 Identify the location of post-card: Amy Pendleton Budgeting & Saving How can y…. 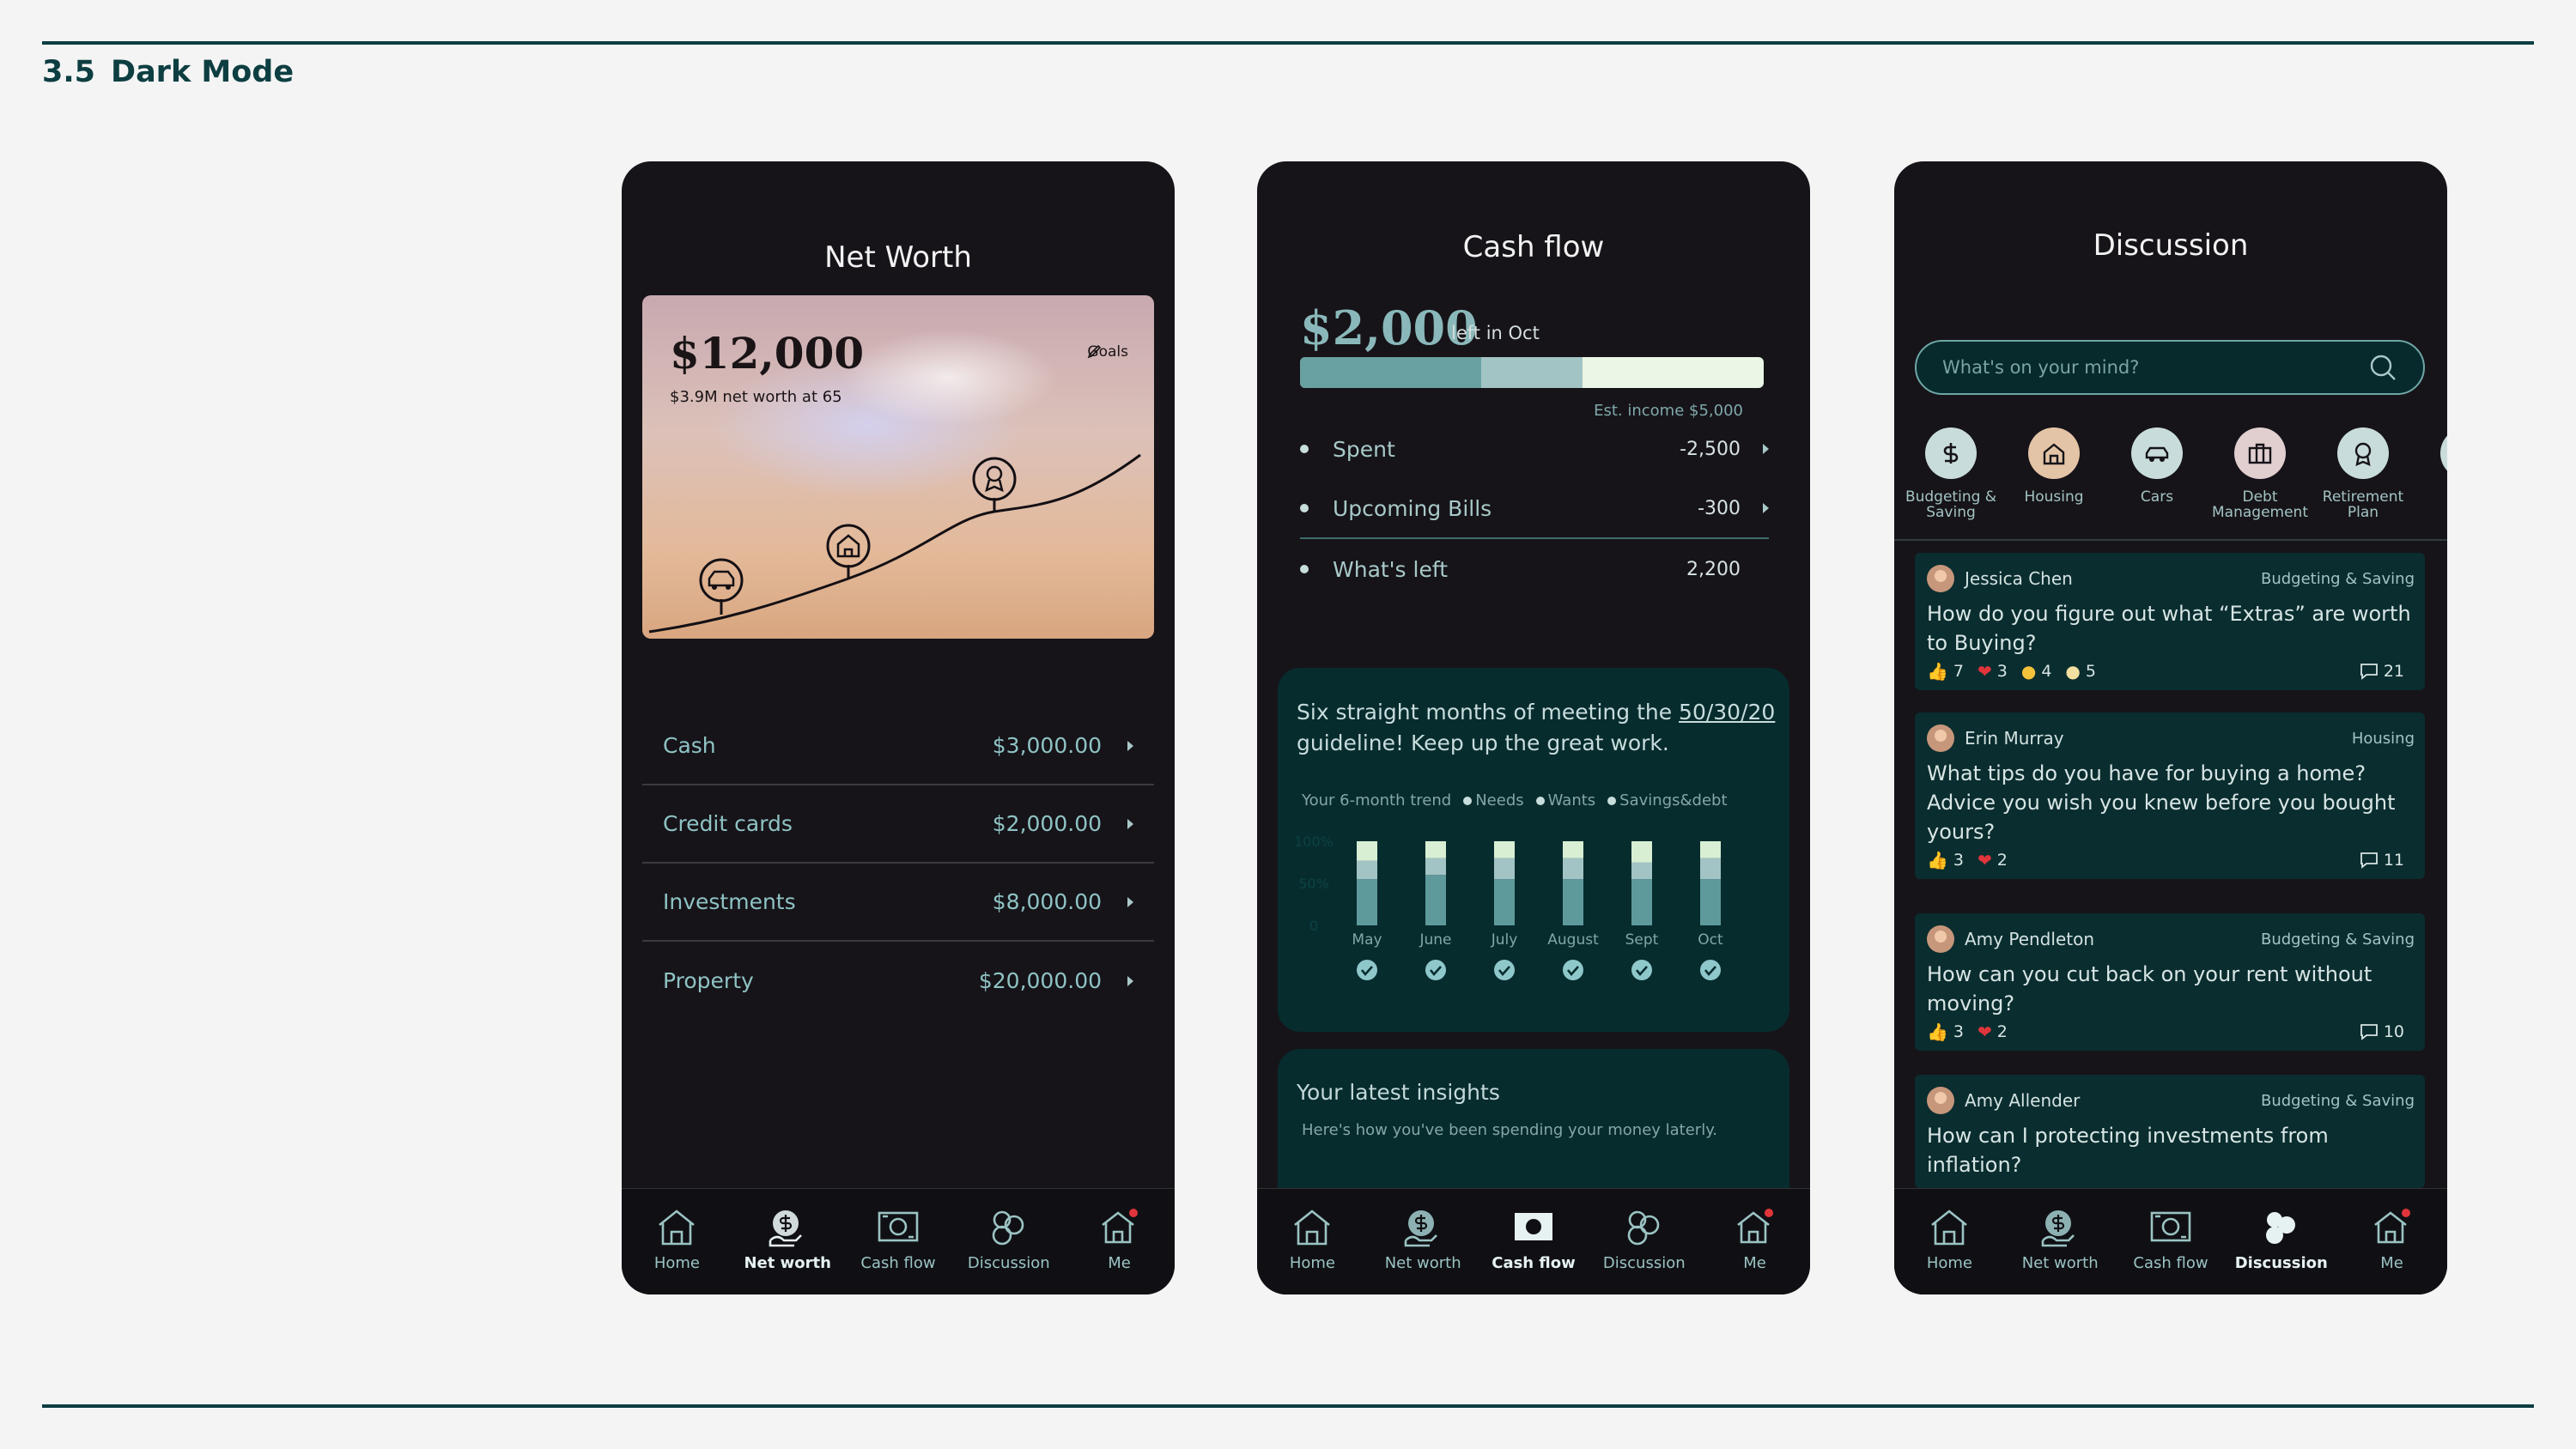
(2170, 982).